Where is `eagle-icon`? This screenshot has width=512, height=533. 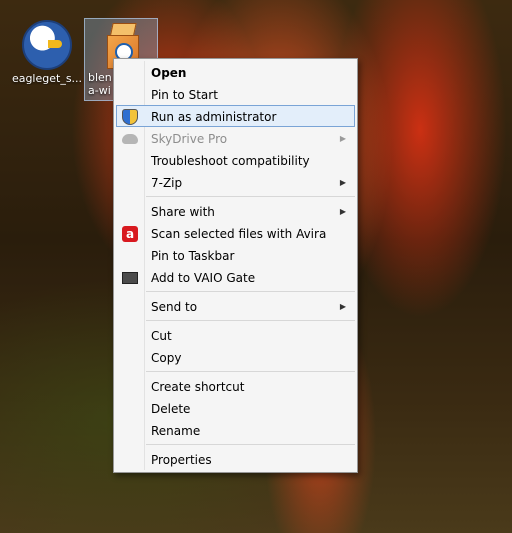 eagle-icon is located at coordinates (47, 45).